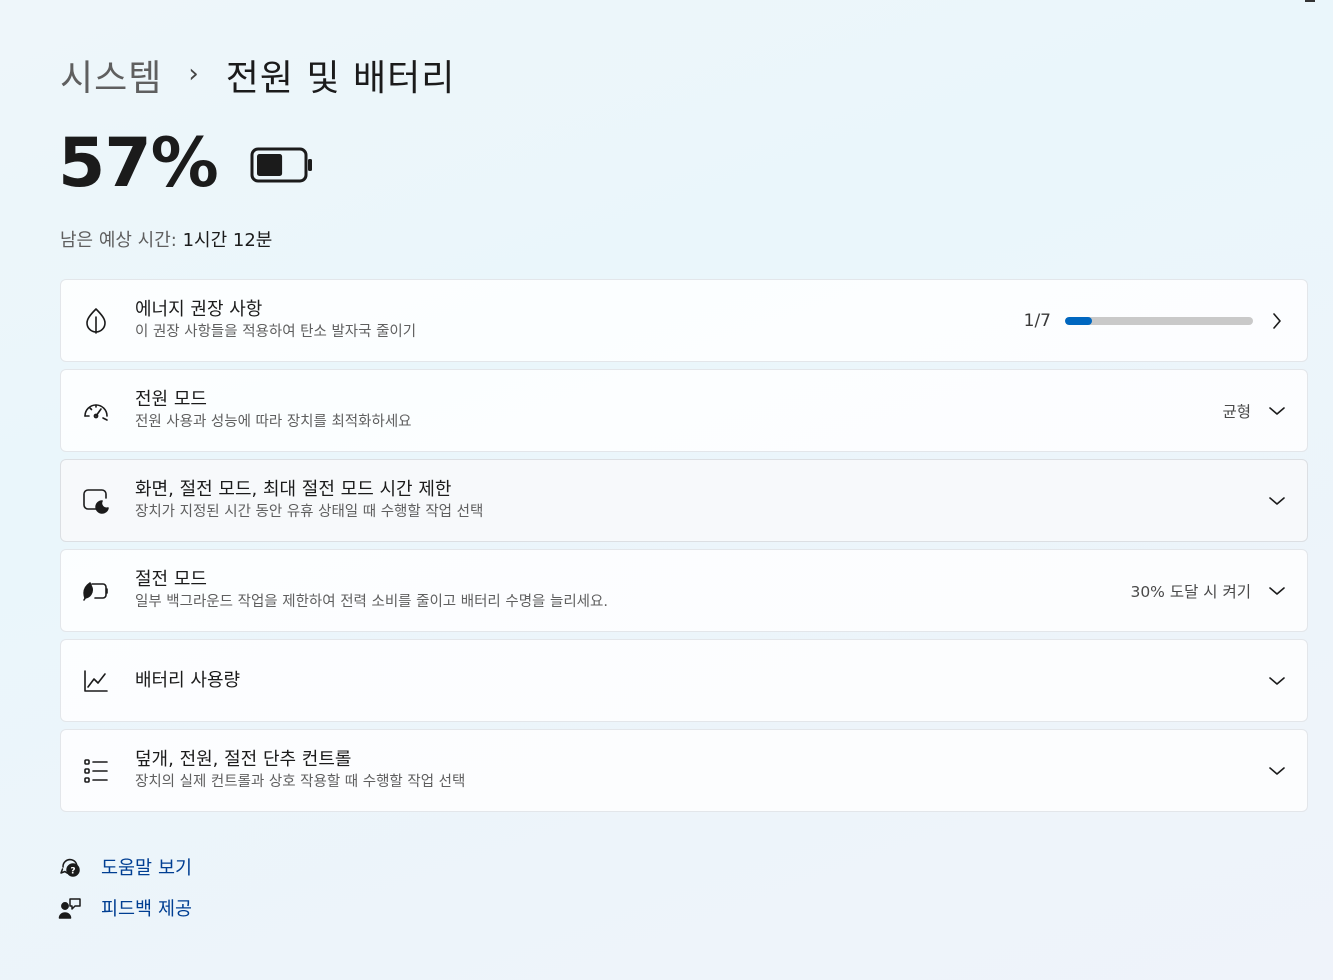  I want to click on energy-progress: 1/7, so click(1138, 321).